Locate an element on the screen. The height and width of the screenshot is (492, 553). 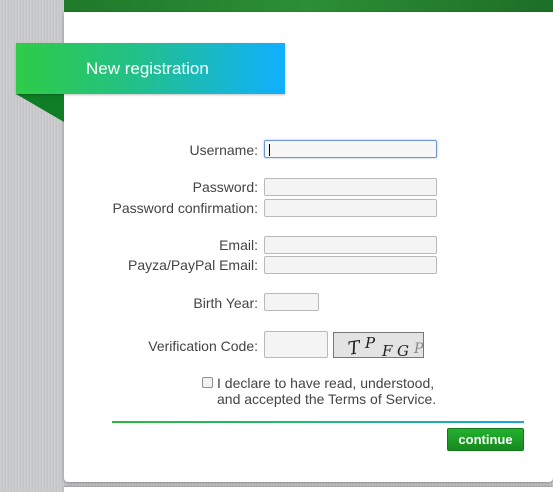
birth-year-input is located at coordinates (291, 302).